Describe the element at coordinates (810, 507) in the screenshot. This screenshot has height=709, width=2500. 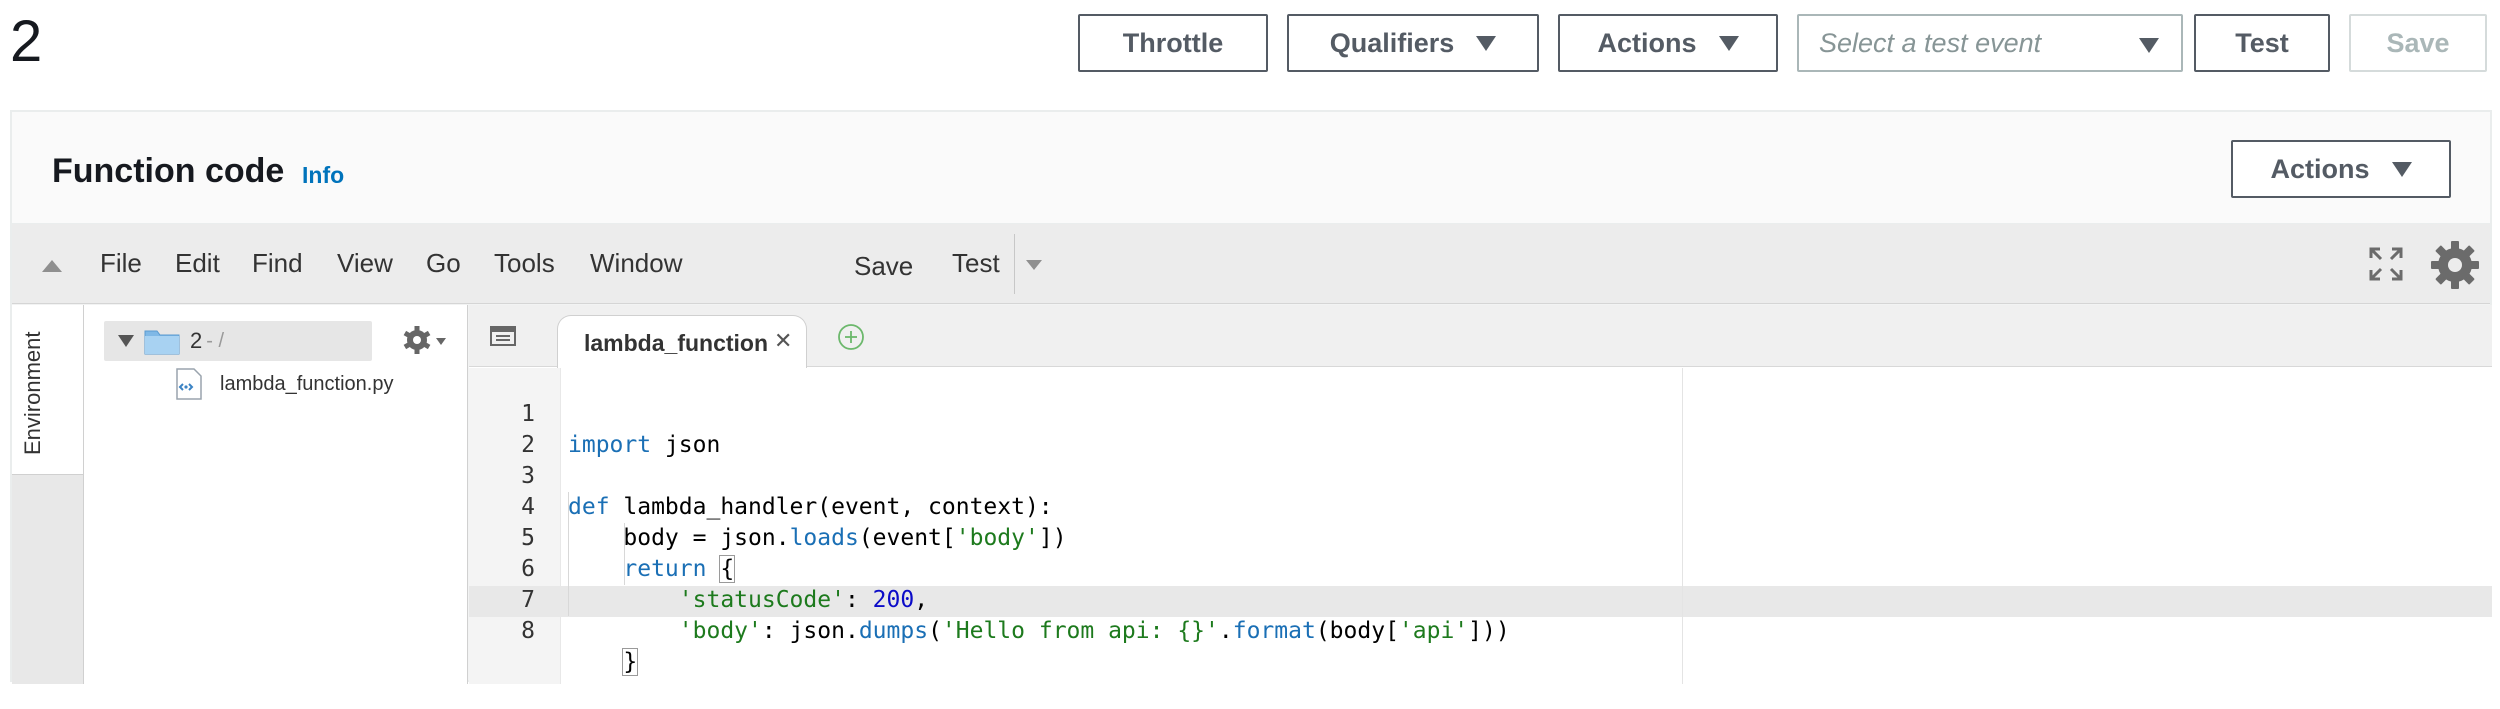
I see `code-text: def lambda_handler(event, context):` at that location.